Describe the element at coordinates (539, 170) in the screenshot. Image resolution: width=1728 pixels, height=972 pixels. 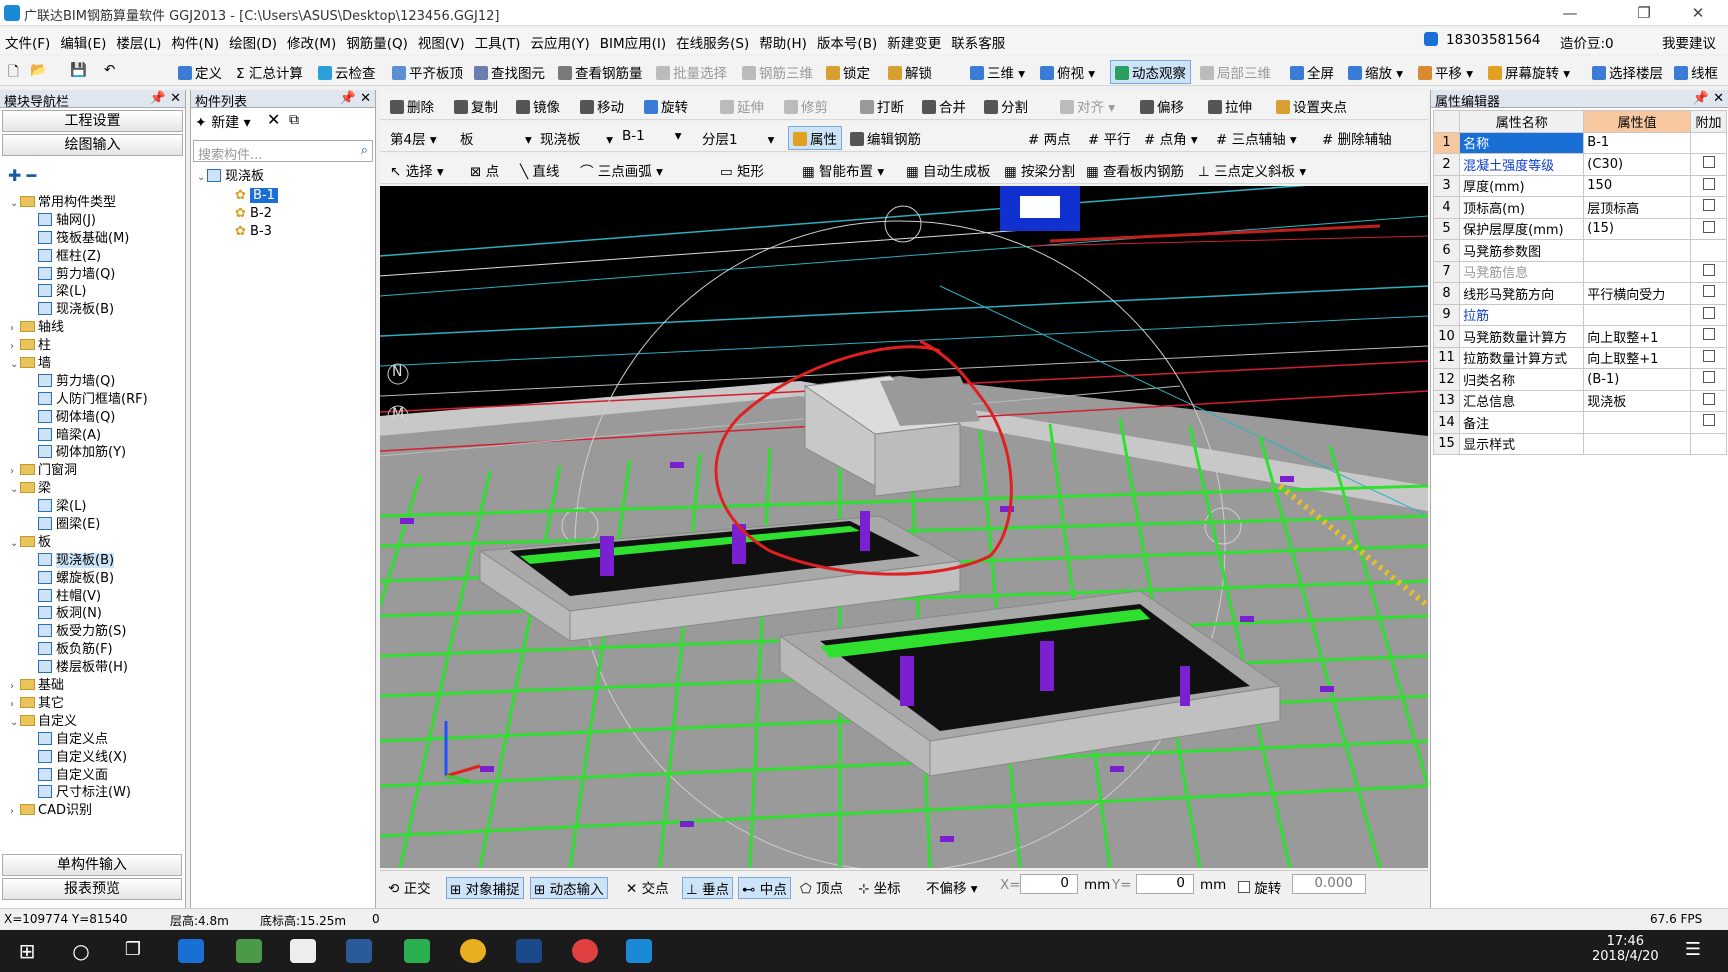
I see `line-tool-button: ╲ 直线` at that location.